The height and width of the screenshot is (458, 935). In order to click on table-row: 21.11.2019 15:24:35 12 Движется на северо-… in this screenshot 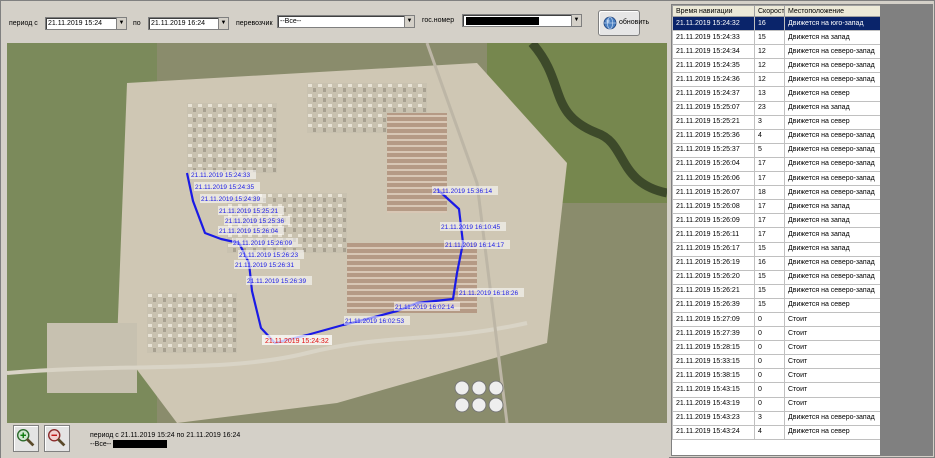, I will do `click(776, 66)`.